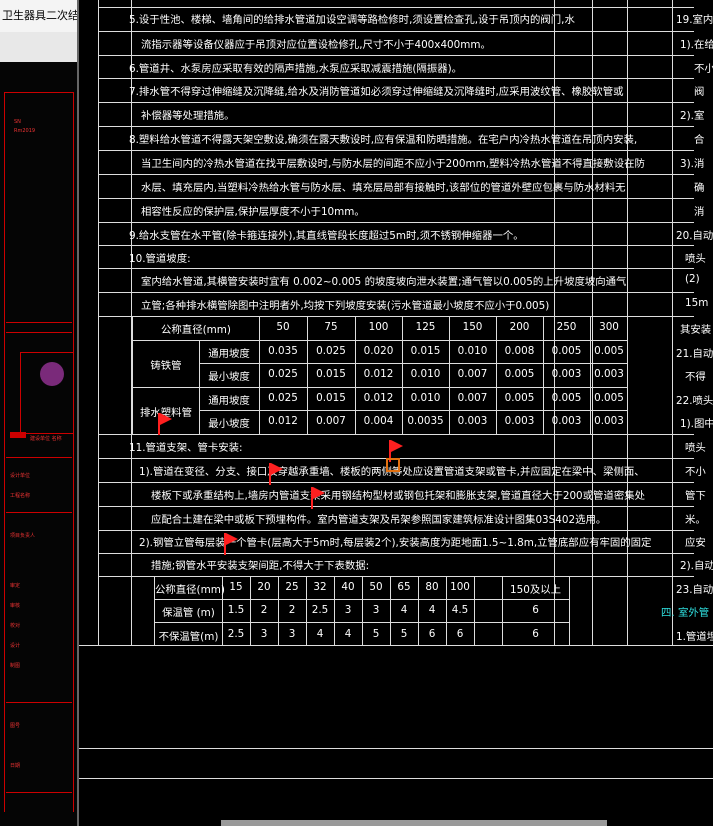 Image resolution: width=713 pixels, height=826 pixels. I want to click on thumb-label: 项目负责人, so click(23, 536).